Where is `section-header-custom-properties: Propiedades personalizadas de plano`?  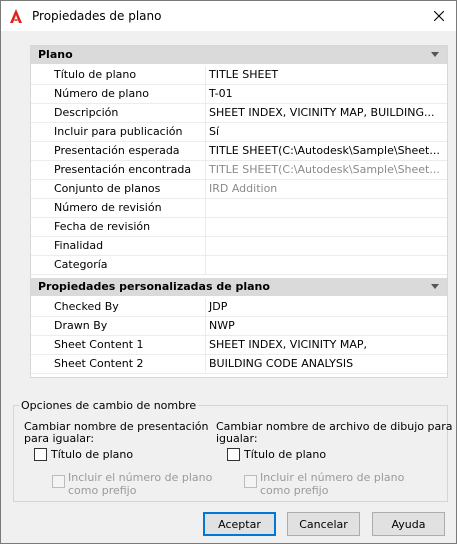
section-header-custom-properties: Propiedades personalizadas de plano is located at coordinates (239, 287).